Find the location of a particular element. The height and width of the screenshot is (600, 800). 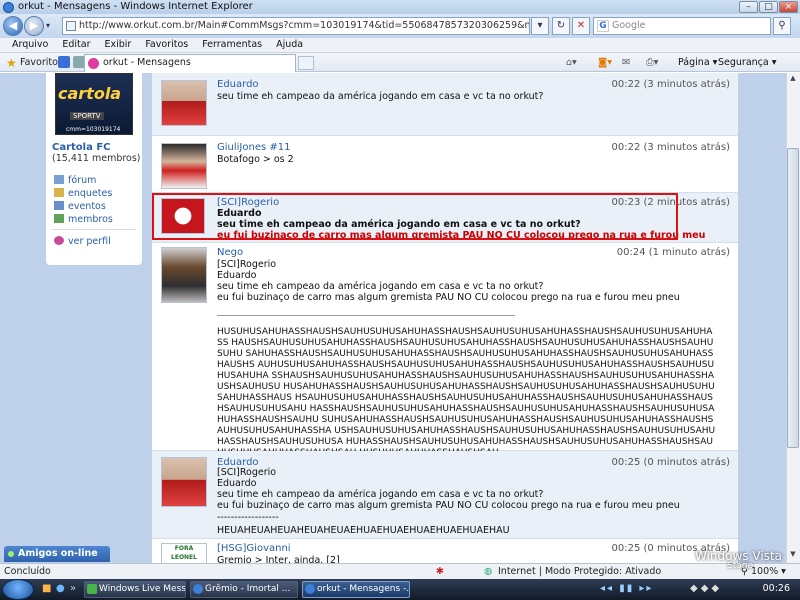

feeds-icon: ◙▾ is located at coordinates (605, 62).